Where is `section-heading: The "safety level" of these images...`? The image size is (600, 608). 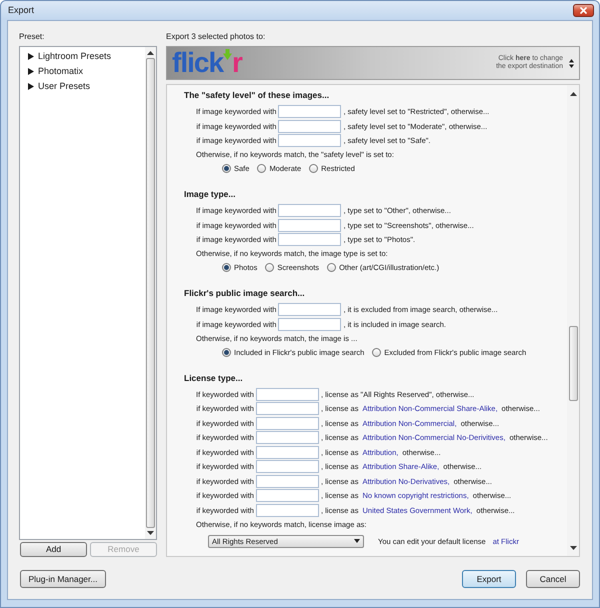
section-heading: The "safety level" of these images... is located at coordinates (257, 95).